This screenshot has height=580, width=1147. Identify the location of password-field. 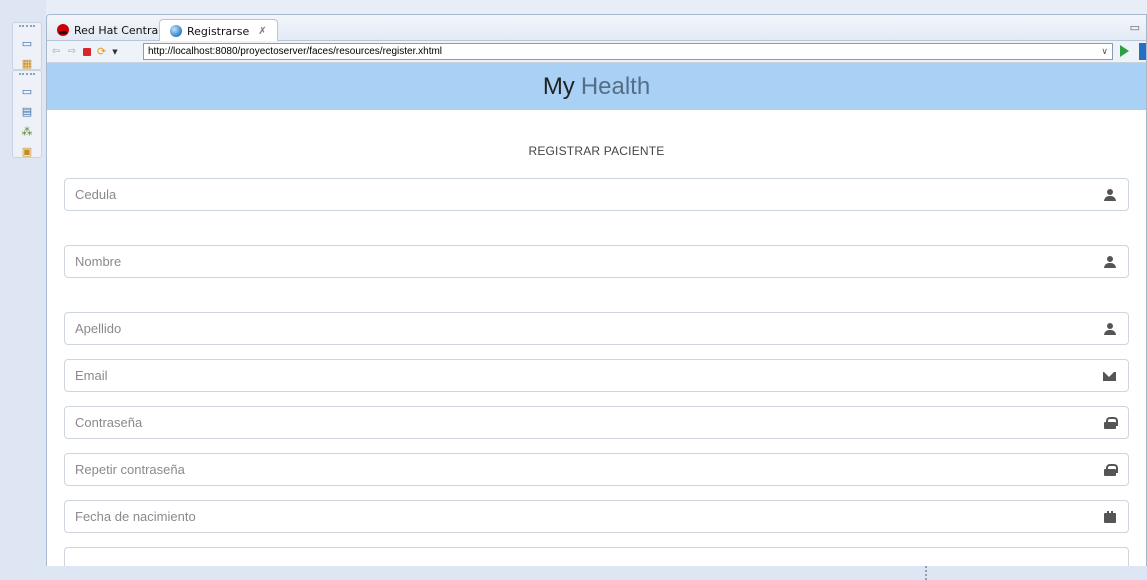
(596, 422).